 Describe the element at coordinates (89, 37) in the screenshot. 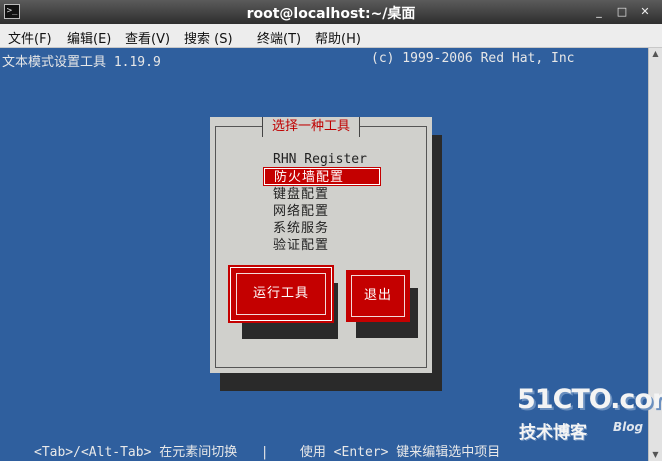

I see `menu-edit: 编辑(E)` at that location.